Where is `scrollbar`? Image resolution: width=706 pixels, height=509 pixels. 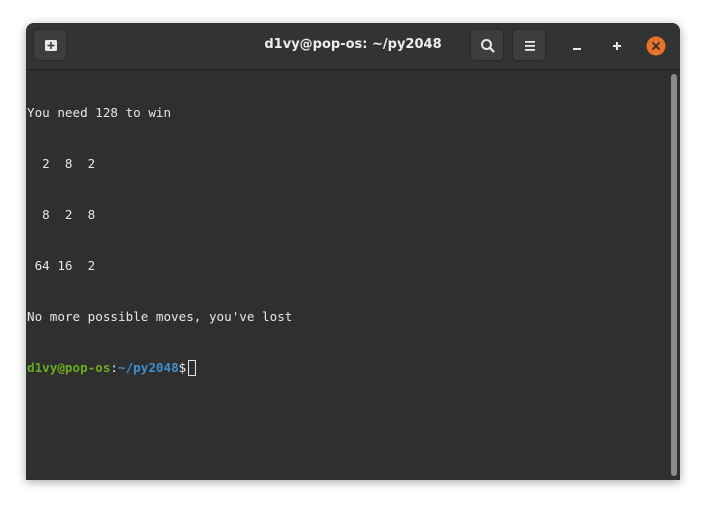 scrollbar is located at coordinates (674, 274).